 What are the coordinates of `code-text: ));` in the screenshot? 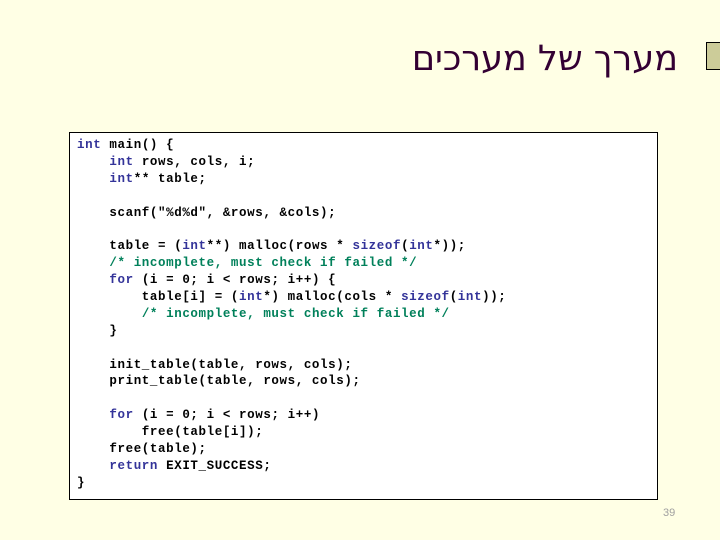 It's located at (494, 297).